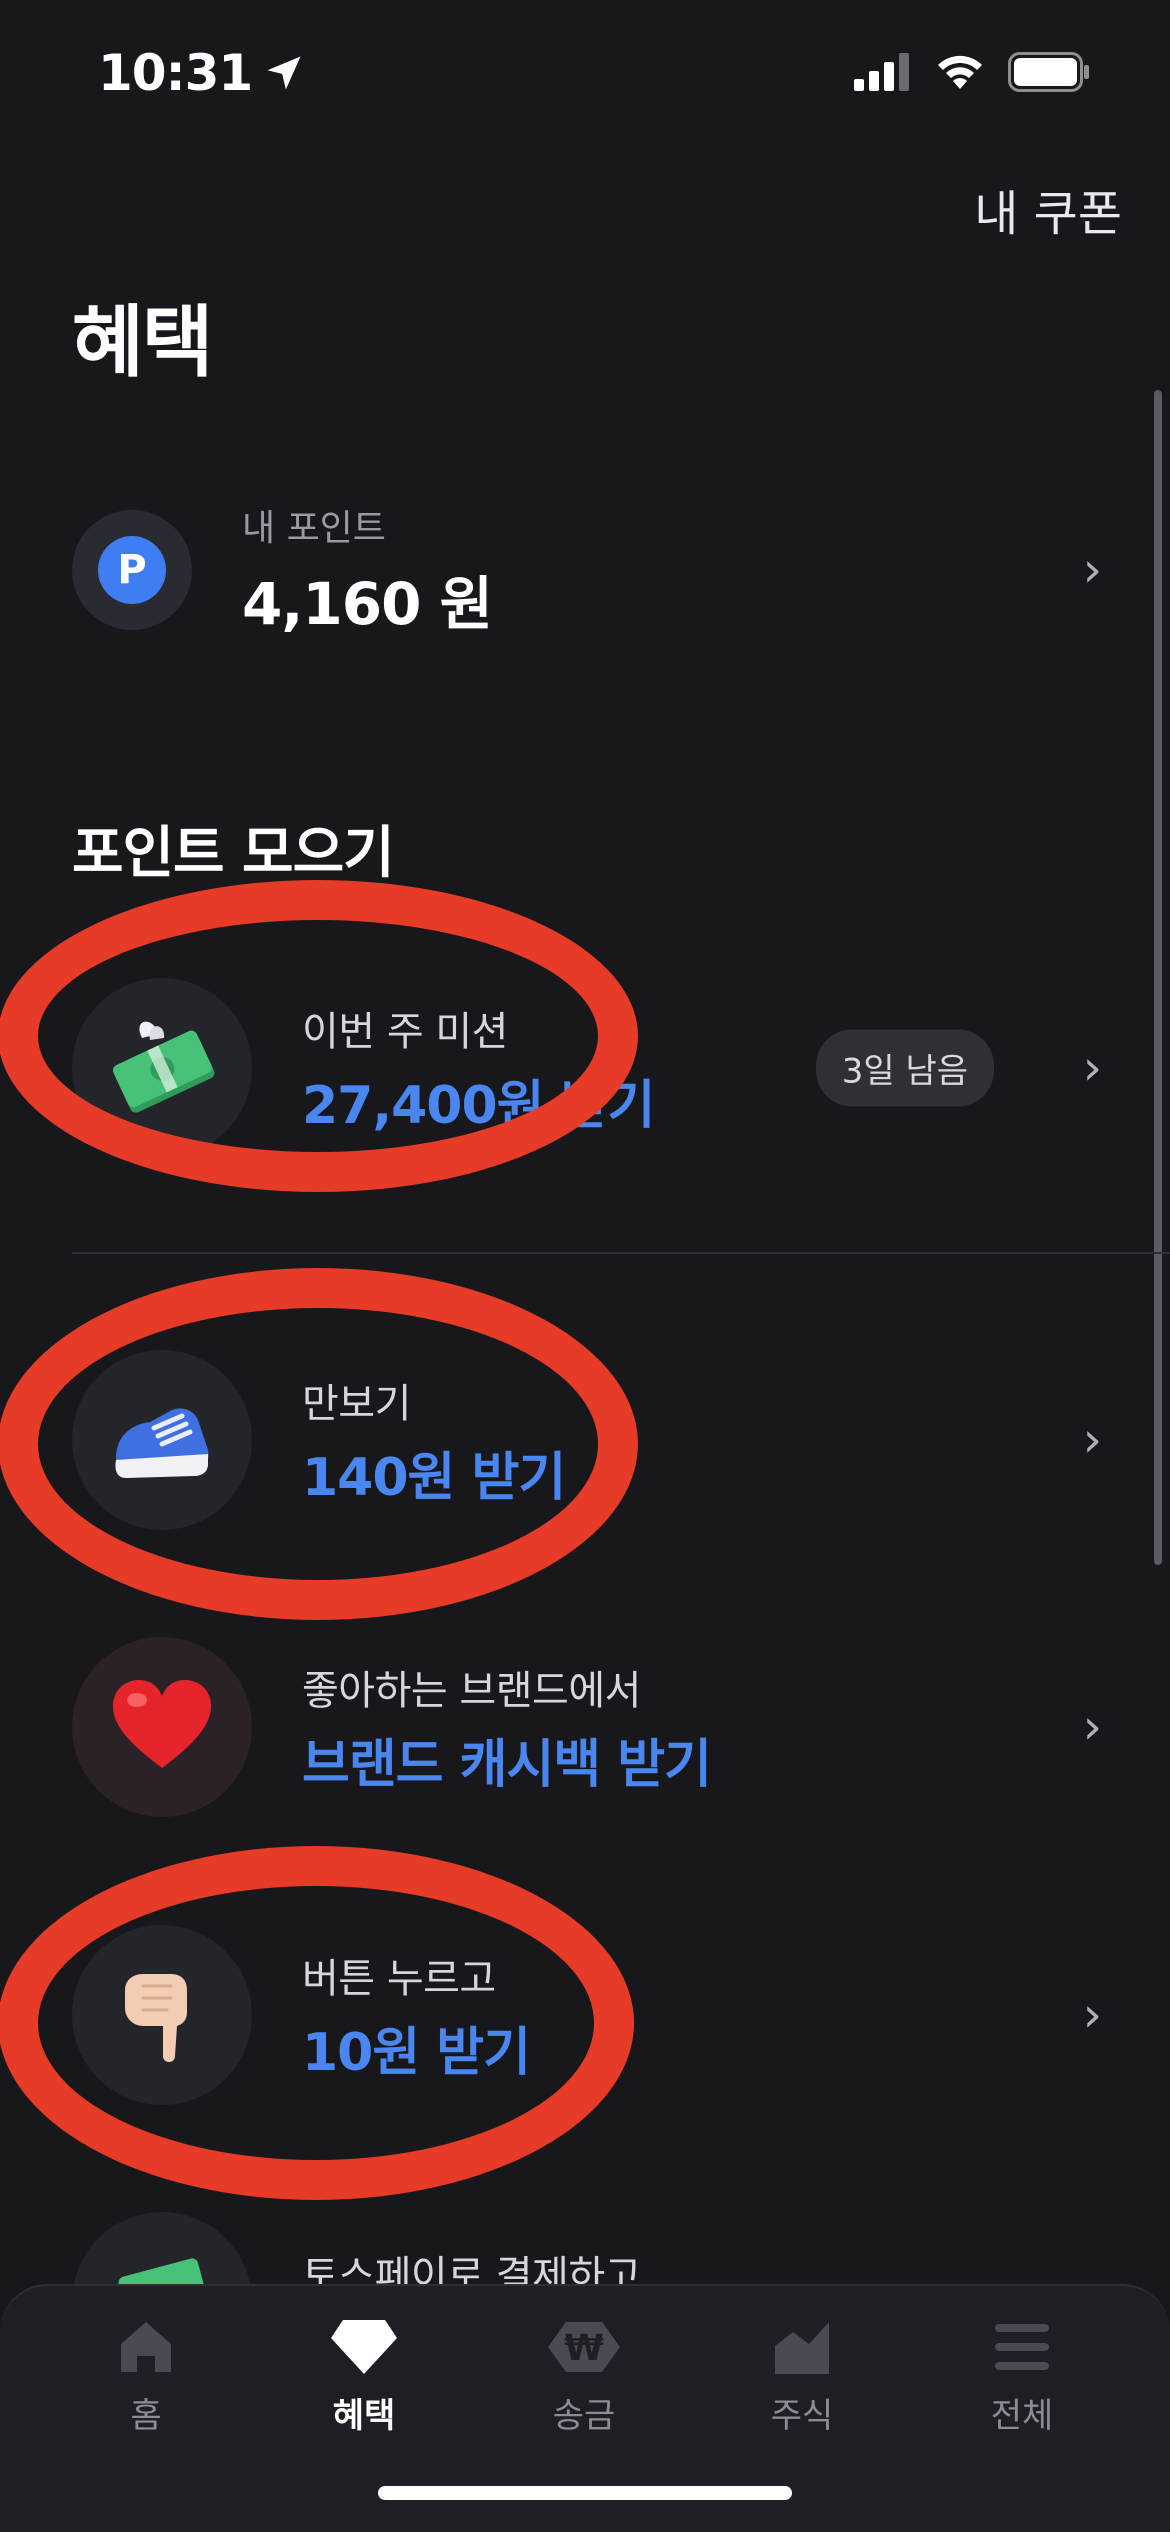 This screenshot has width=1170, height=2532. I want to click on points-text: 내 포인트 4,160 원, so click(367, 570).